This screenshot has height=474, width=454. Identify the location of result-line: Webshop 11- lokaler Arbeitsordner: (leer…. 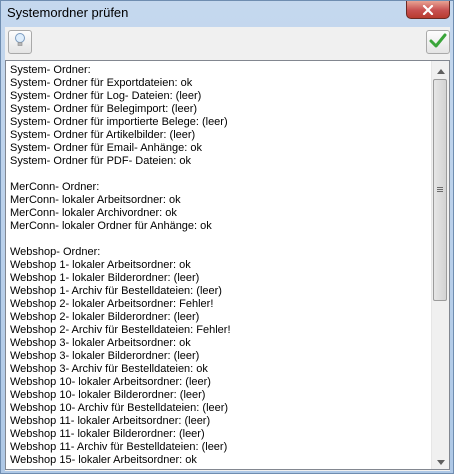
(110, 421).